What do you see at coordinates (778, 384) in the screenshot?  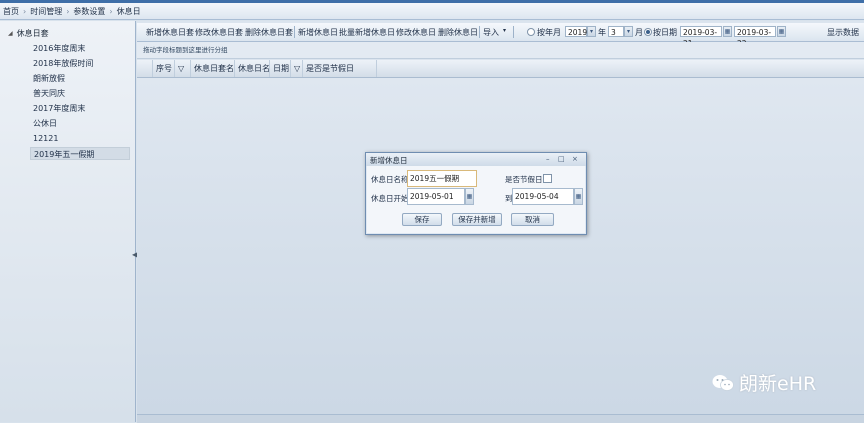 I see `watermark-text: 朗新eHR` at bounding box center [778, 384].